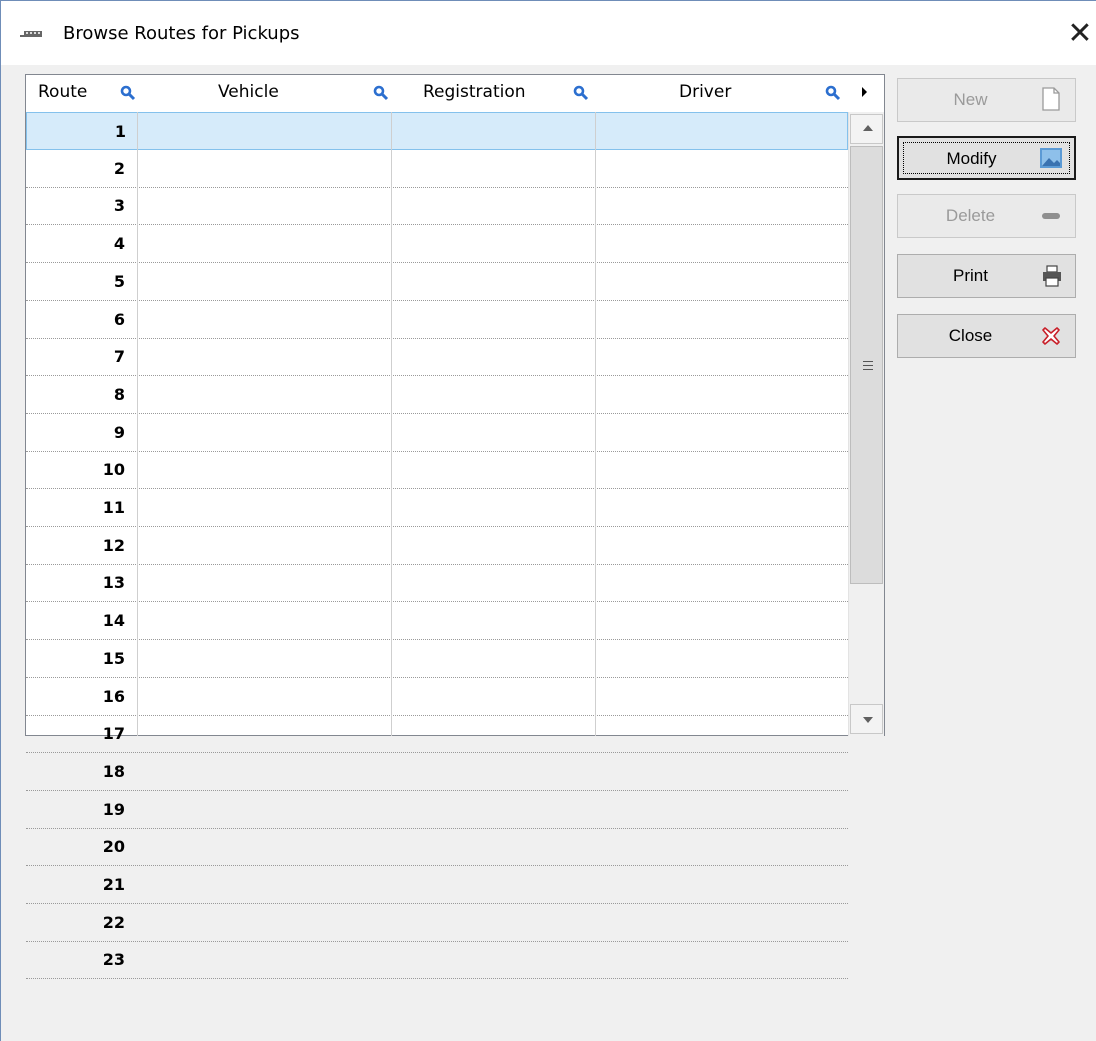 This screenshot has width=1096, height=1041. What do you see at coordinates (128, 93) in the screenshot?
I see `route-search-icon` at bounding box center [128, 93].